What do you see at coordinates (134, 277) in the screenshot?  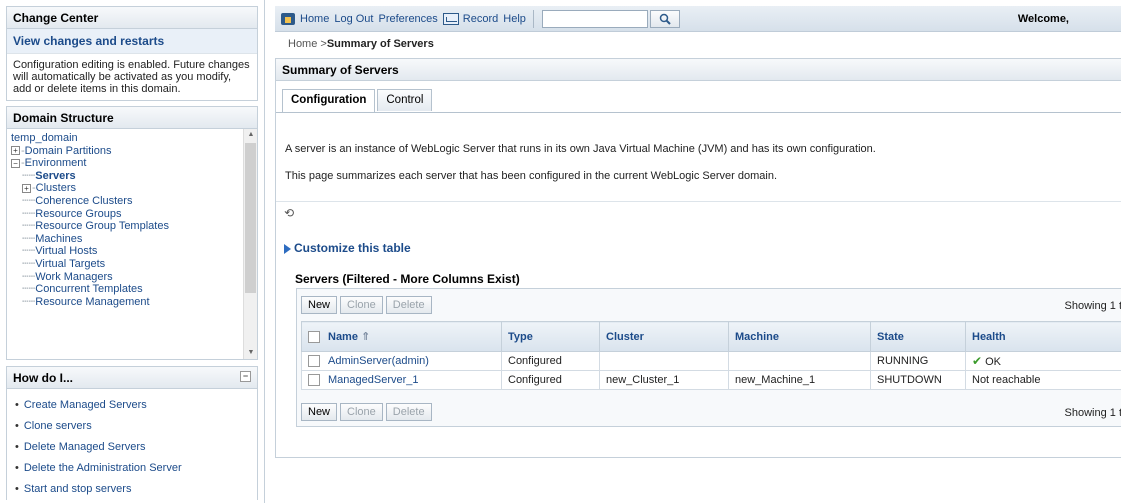 I see `tree-item-work-managers: ┄┄Work Managers` at bounding box center [134, 277].